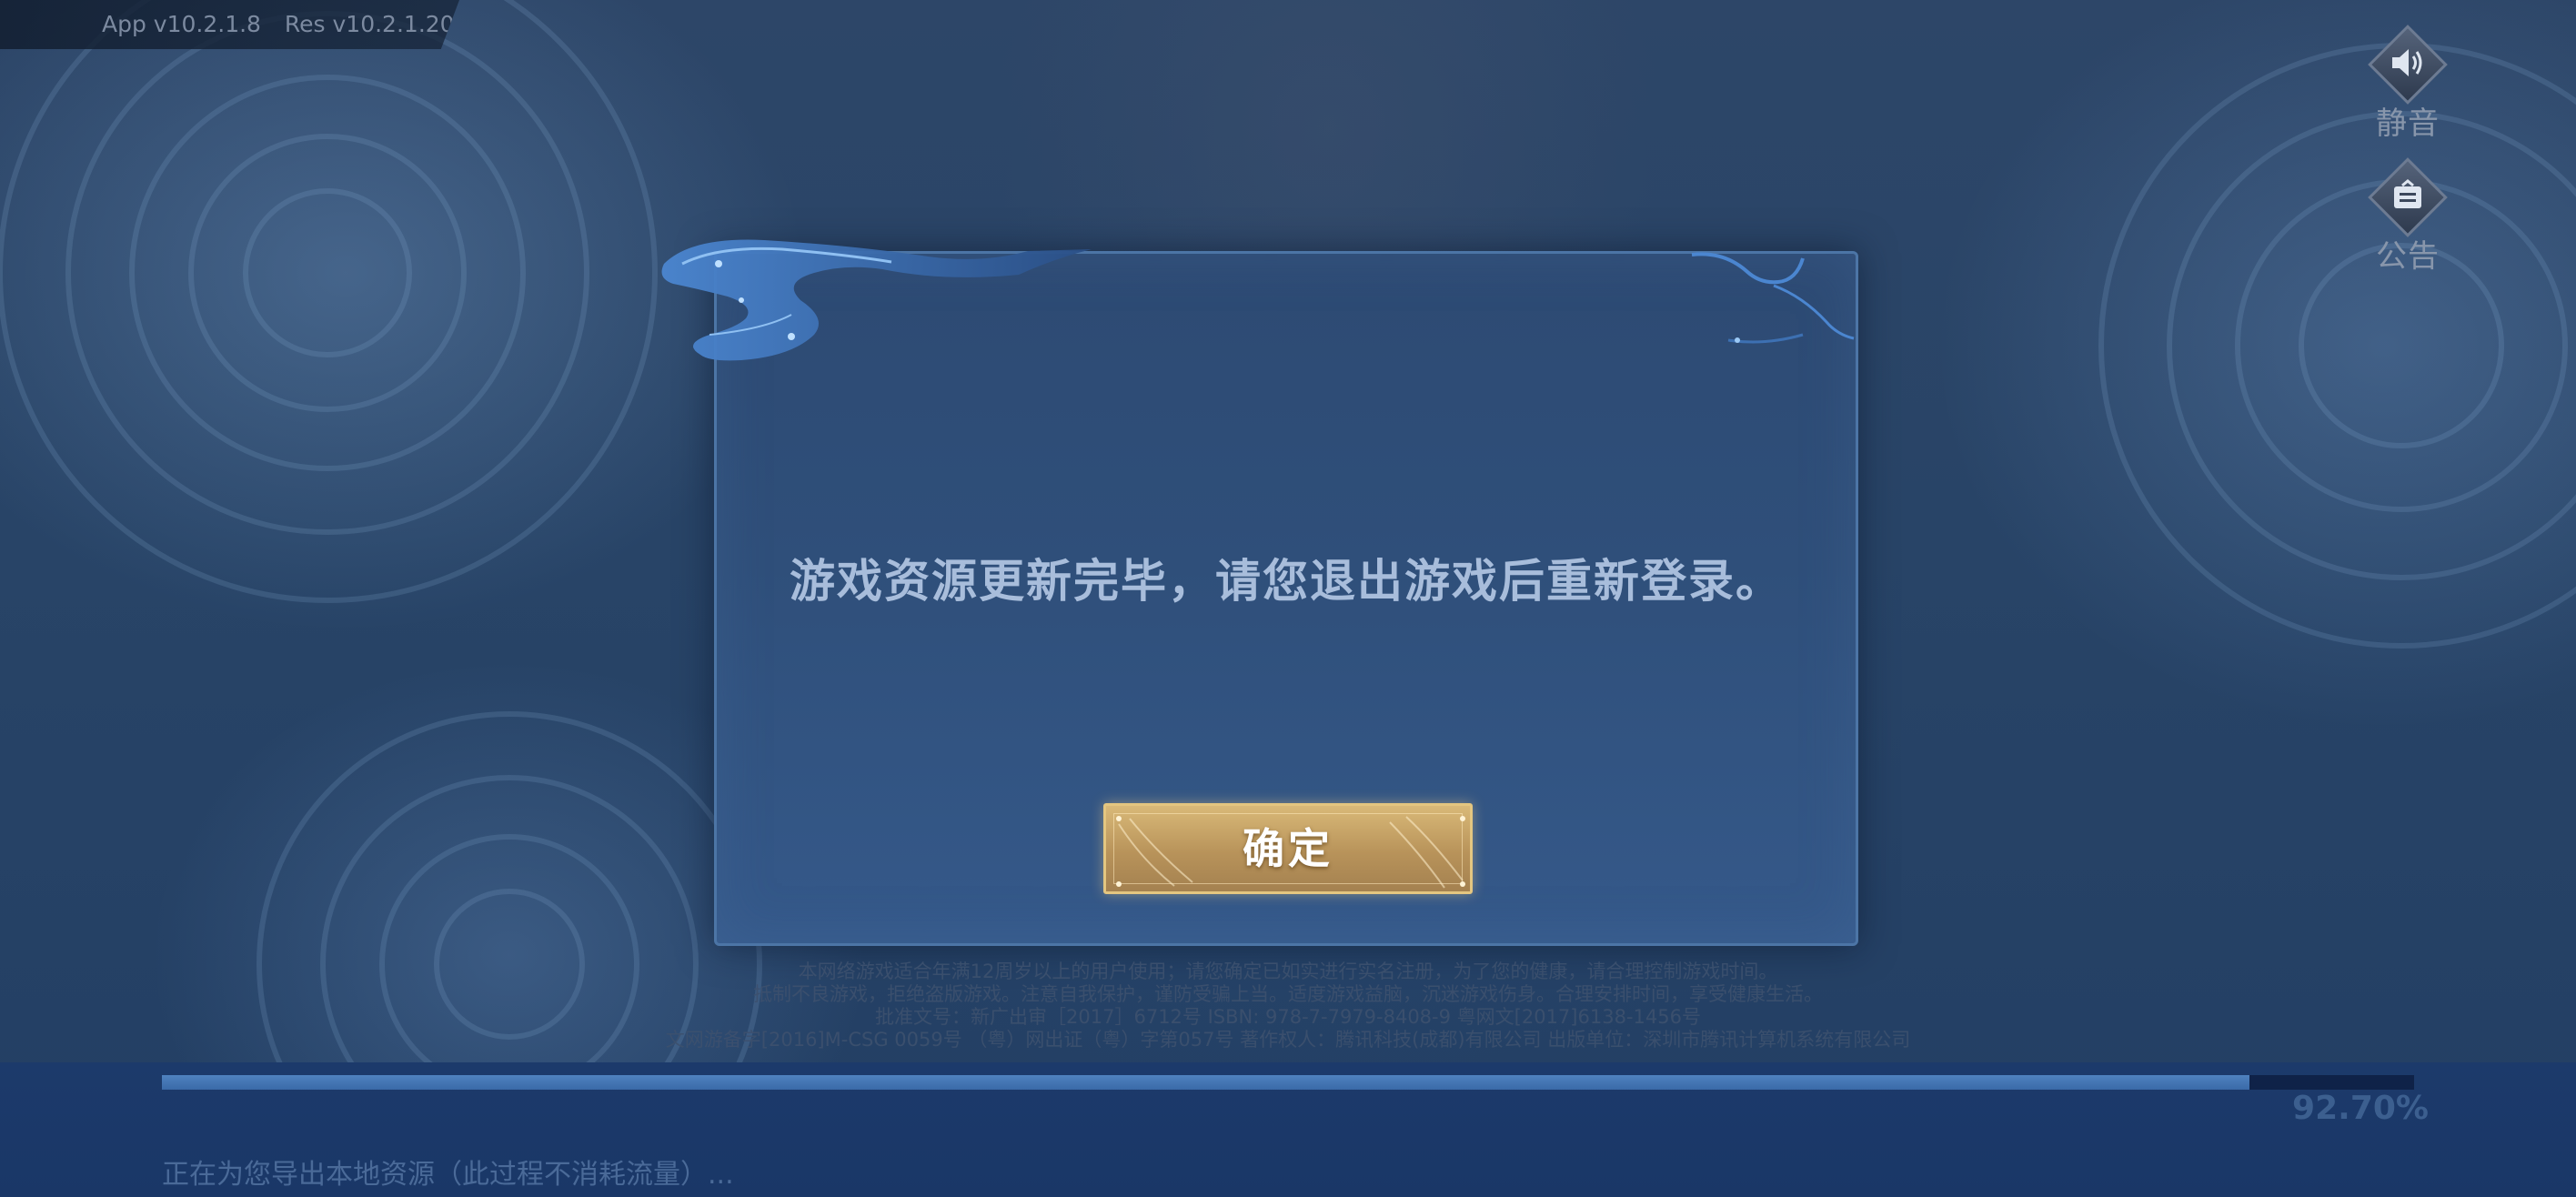  I want to click on notice-button: 公告, so click(2407, 216).